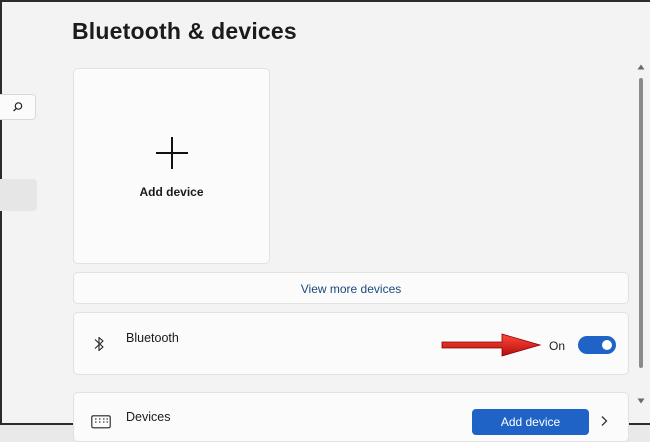 The width and height of the screenshot is (650, 442). I want to click on view-more-devices-label: View more devices, so click(351, 289).